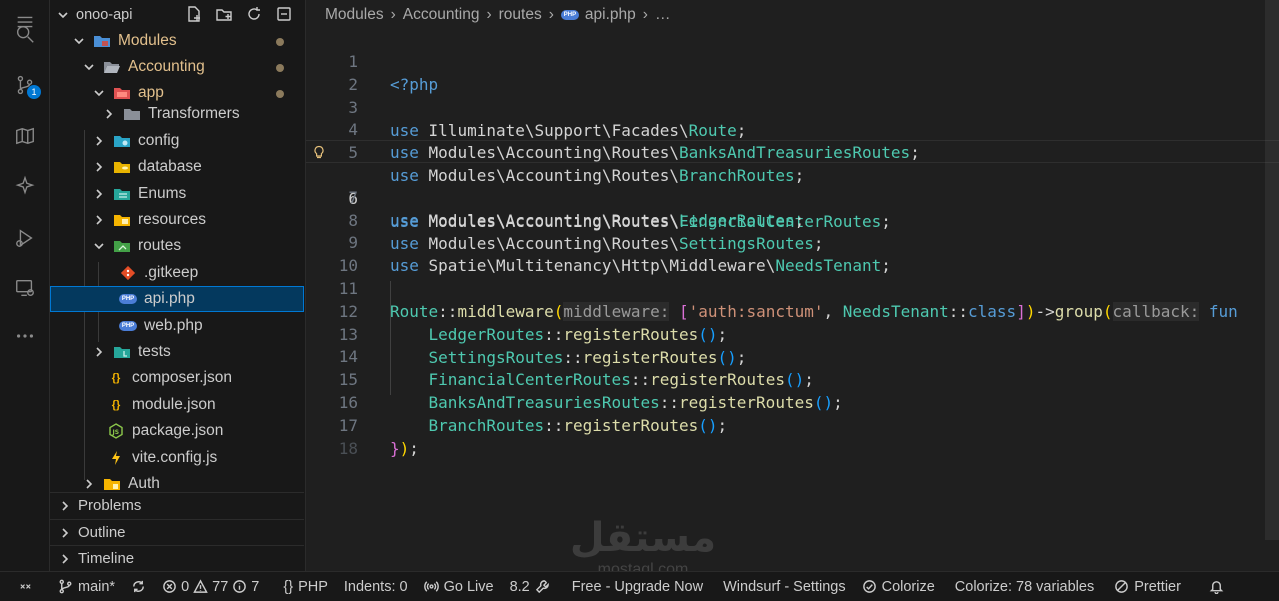  Describe the element at coordinates (792, 401) in the screenshot. I see `code-line: 16 BranchRoutes::registerRoutes();` at that location.